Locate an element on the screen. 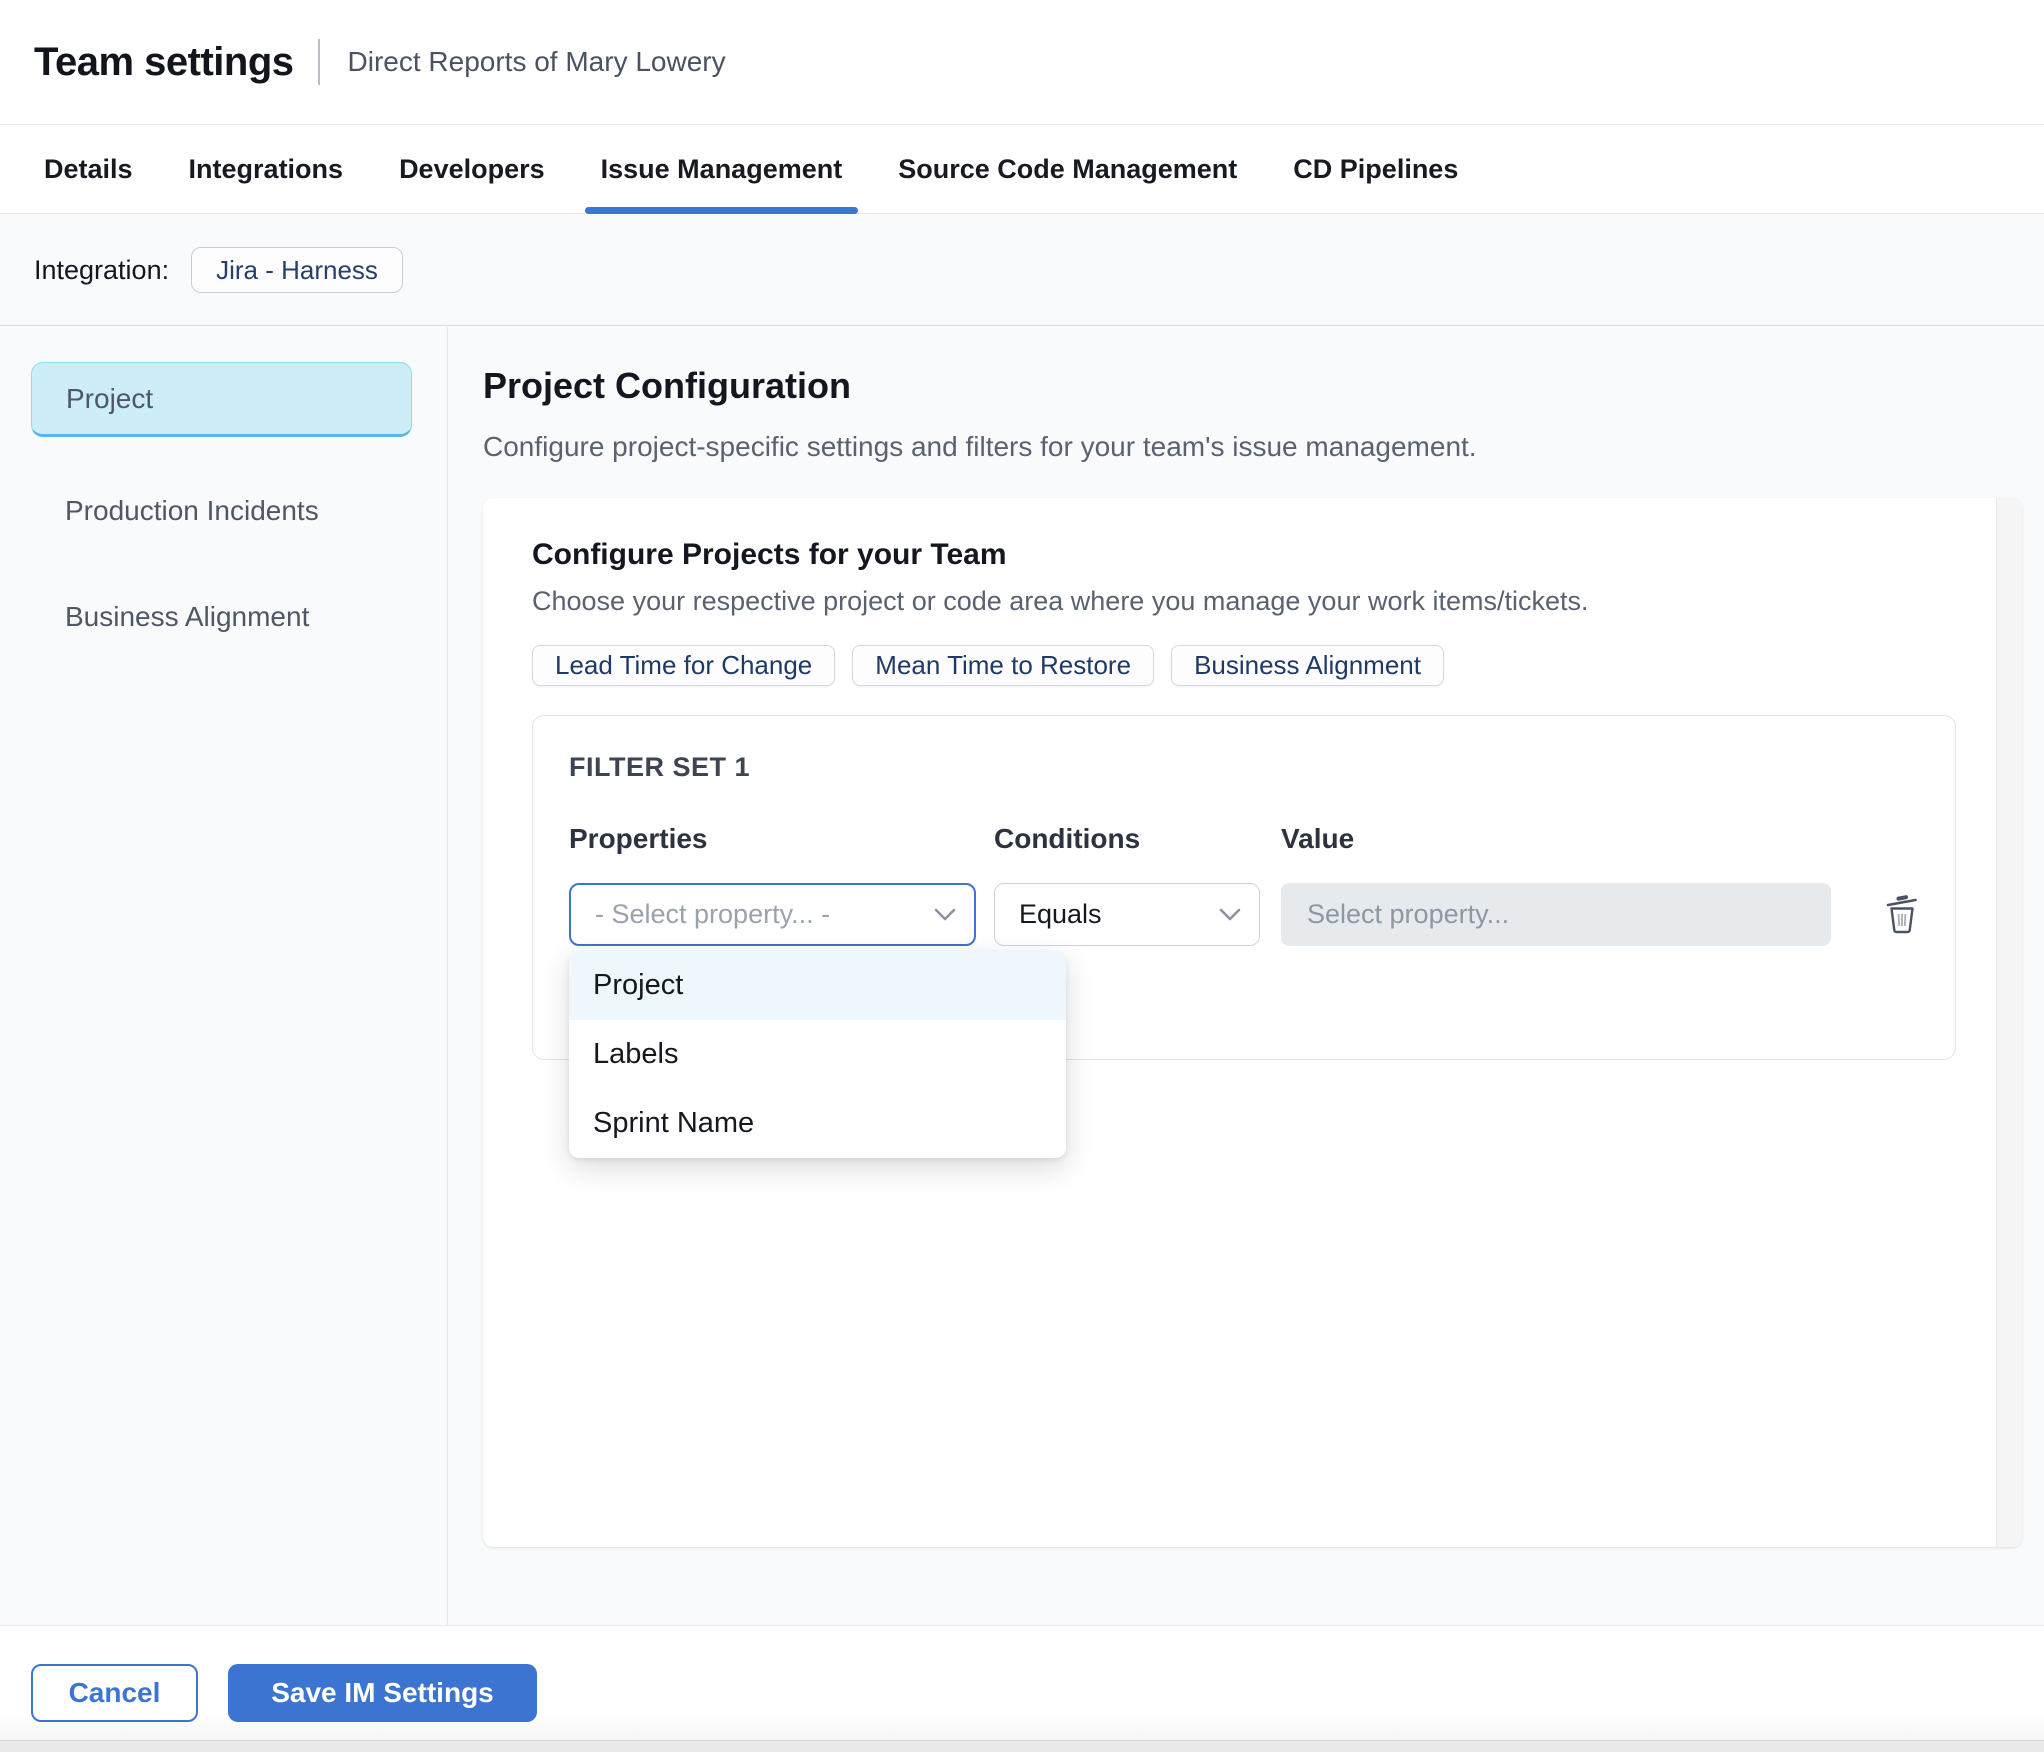 This screenshot has height=1752, width=2044. integration-row: Integration: Jira - Harness is located at coordinates (1022, 270).